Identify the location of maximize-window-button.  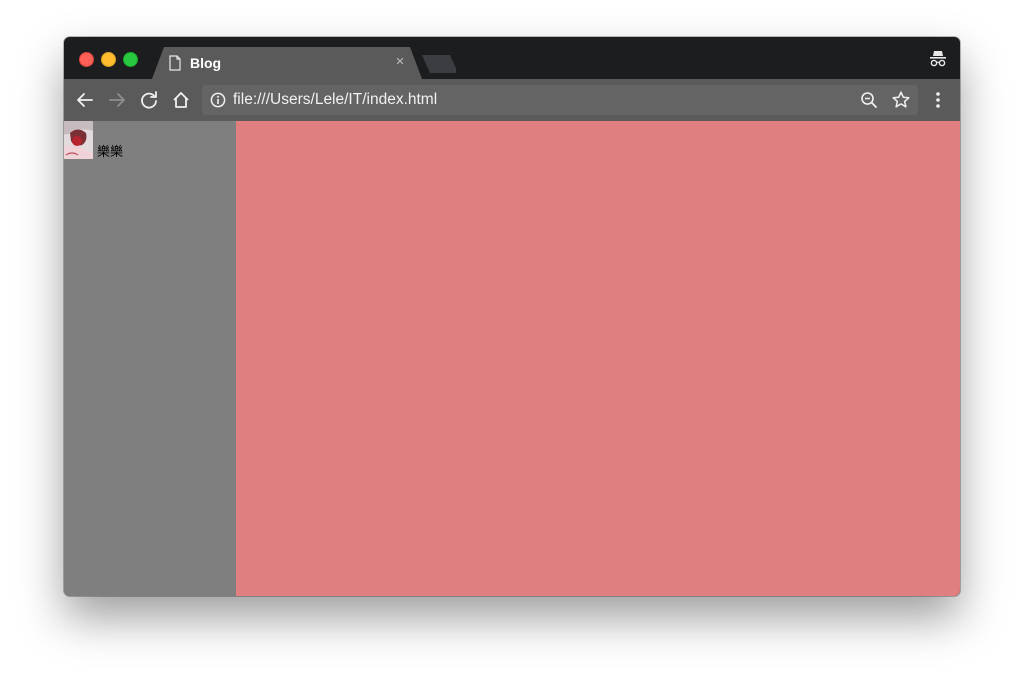
(130, 59).